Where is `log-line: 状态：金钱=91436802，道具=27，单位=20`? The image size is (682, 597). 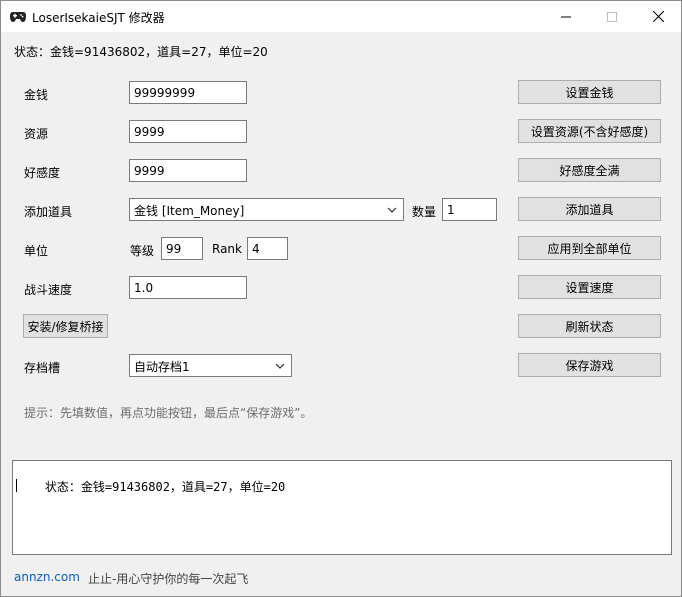 log-line: 状态：金钱=91436802，道具=27，单位=20 is located at coordinates (165, 487).